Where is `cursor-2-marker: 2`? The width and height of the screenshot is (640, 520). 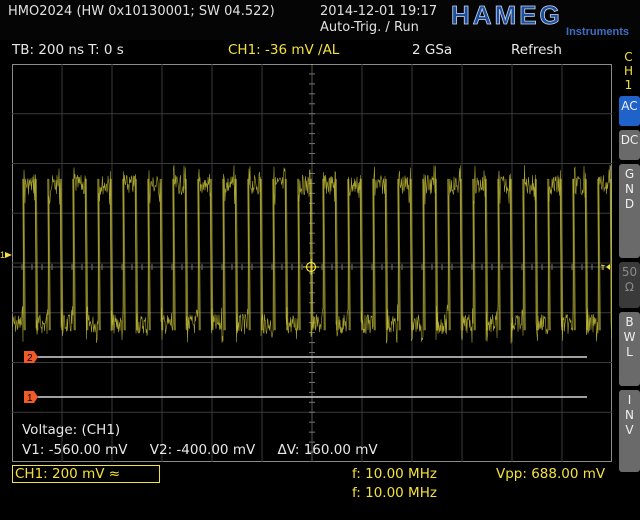 cursor-2-marker: 2 is located at coordinates (31, 357).